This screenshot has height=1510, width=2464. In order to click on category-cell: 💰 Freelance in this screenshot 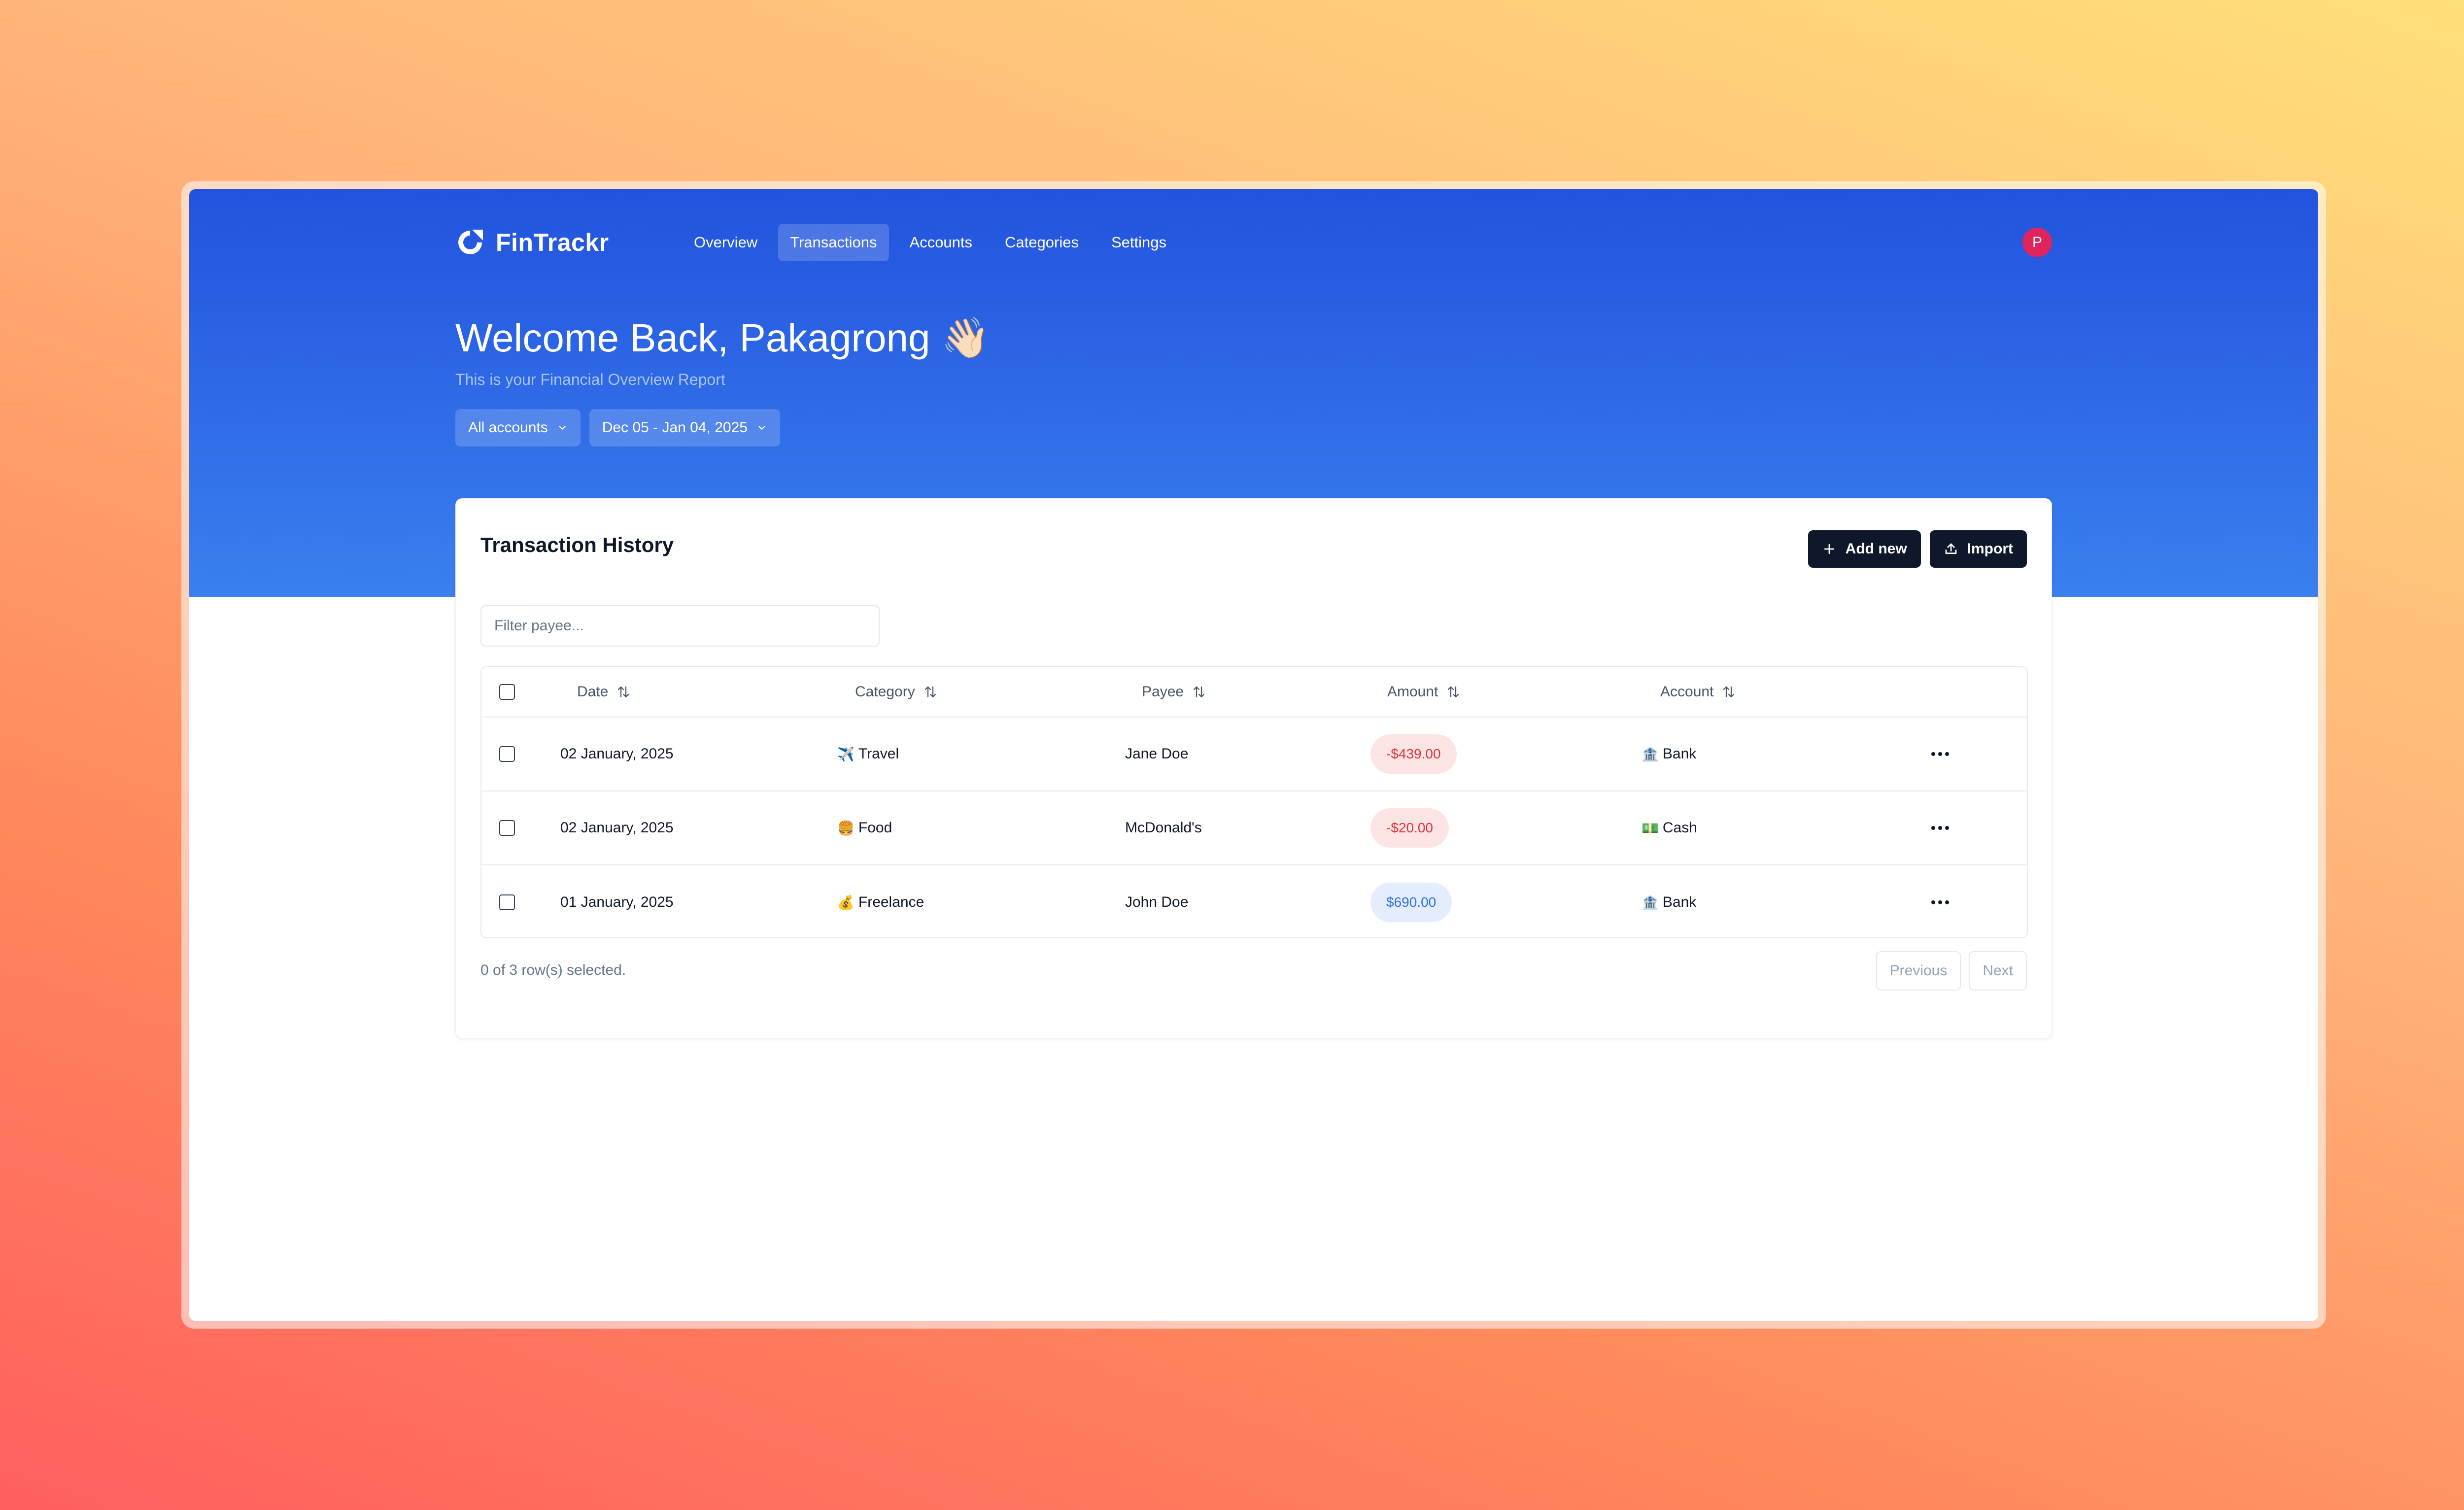, I will do `click(880, 901)`.